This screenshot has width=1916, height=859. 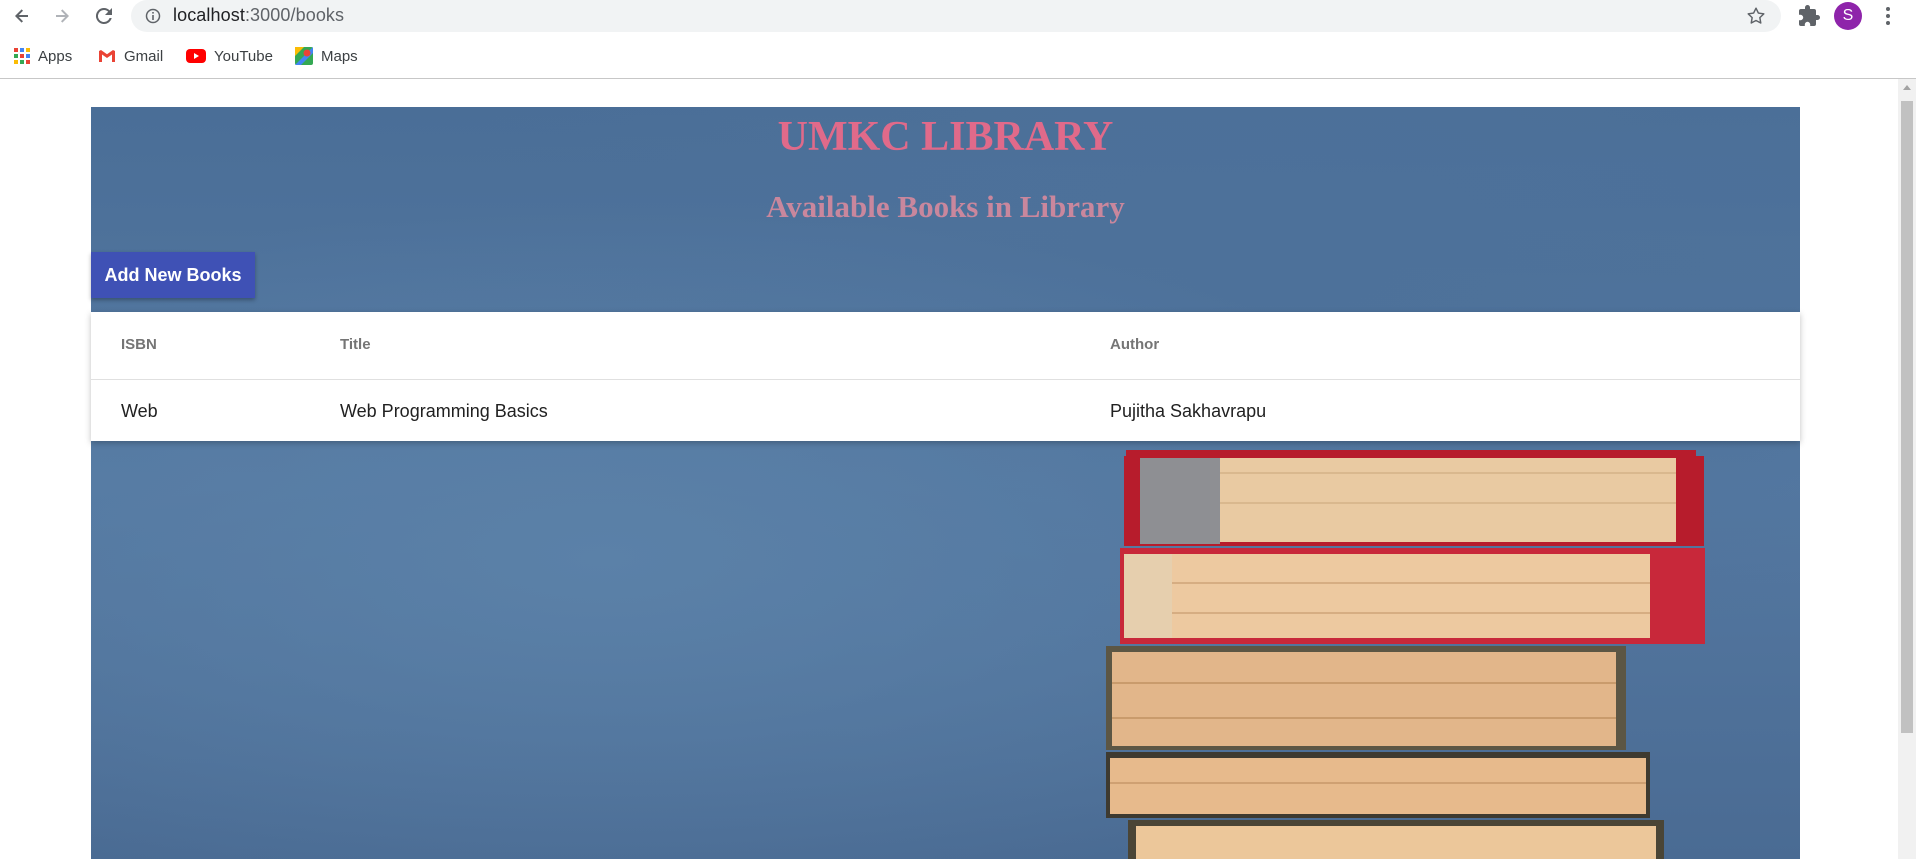 I want to click on bookmark-maps: Maps, so click(x=326, y=56).